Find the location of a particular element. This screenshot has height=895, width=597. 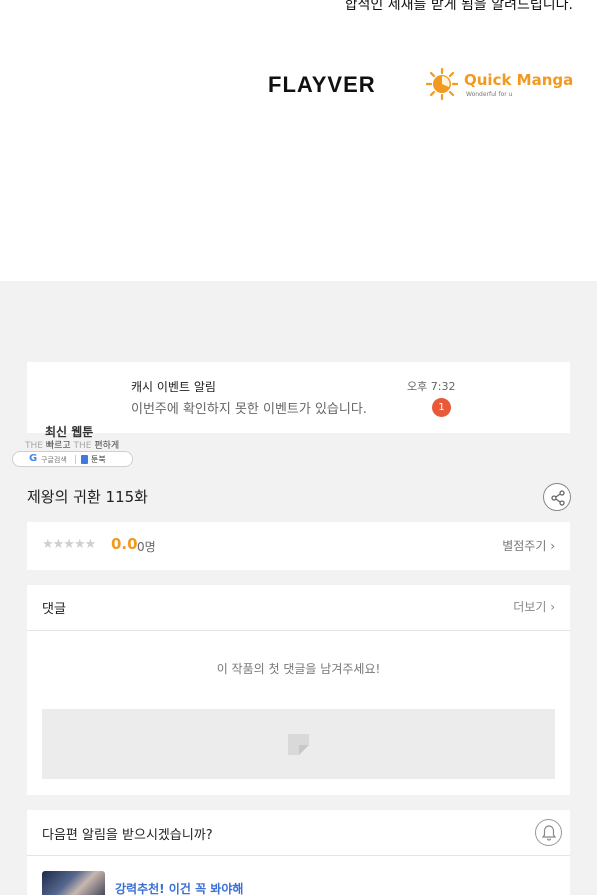

subscribe-bell-button is located at coordinates (548, 832).